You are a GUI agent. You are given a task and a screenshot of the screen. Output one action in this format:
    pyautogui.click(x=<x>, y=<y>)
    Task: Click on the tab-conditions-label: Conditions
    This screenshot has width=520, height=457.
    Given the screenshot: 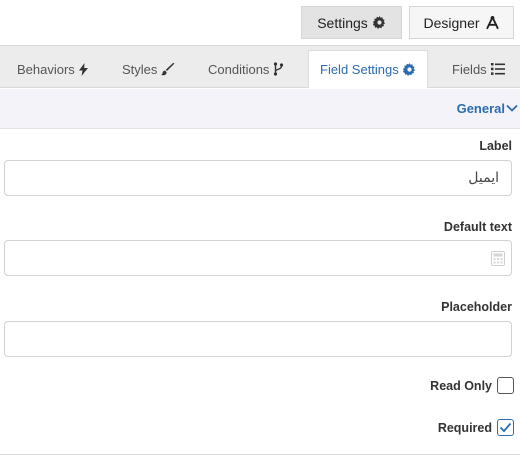 What is the action you would take?
    pyautogui.click(x=239, y=69)
    